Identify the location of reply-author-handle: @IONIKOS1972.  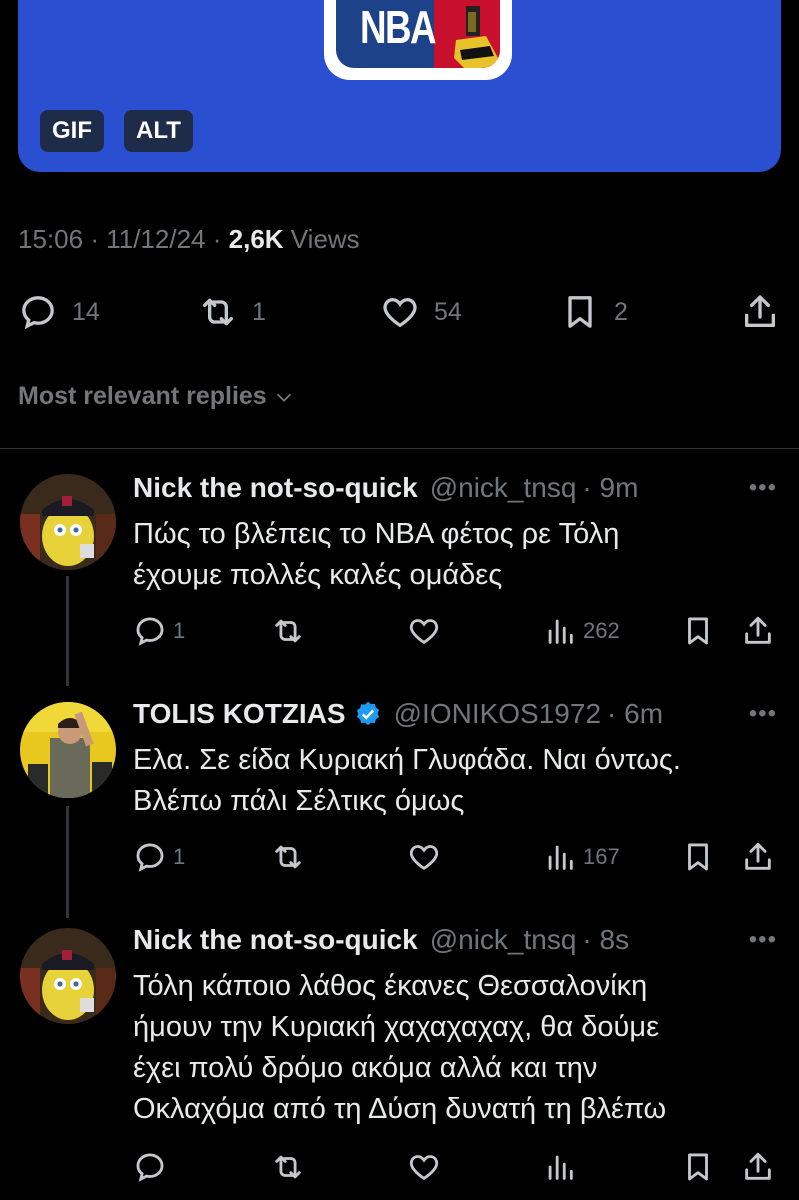
(497, 714).